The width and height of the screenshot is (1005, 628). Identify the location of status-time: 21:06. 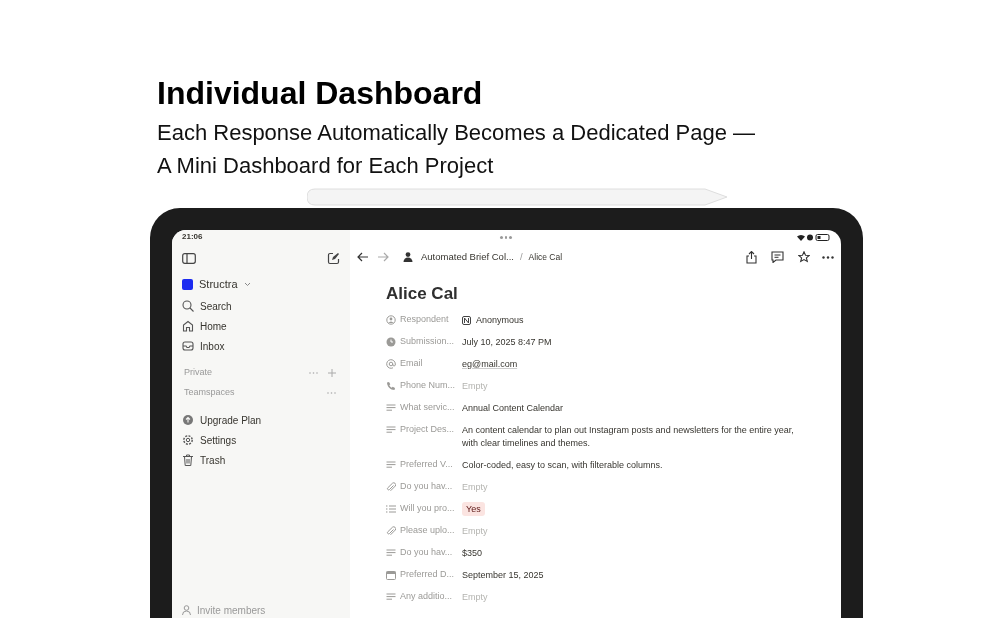
(193, 237).